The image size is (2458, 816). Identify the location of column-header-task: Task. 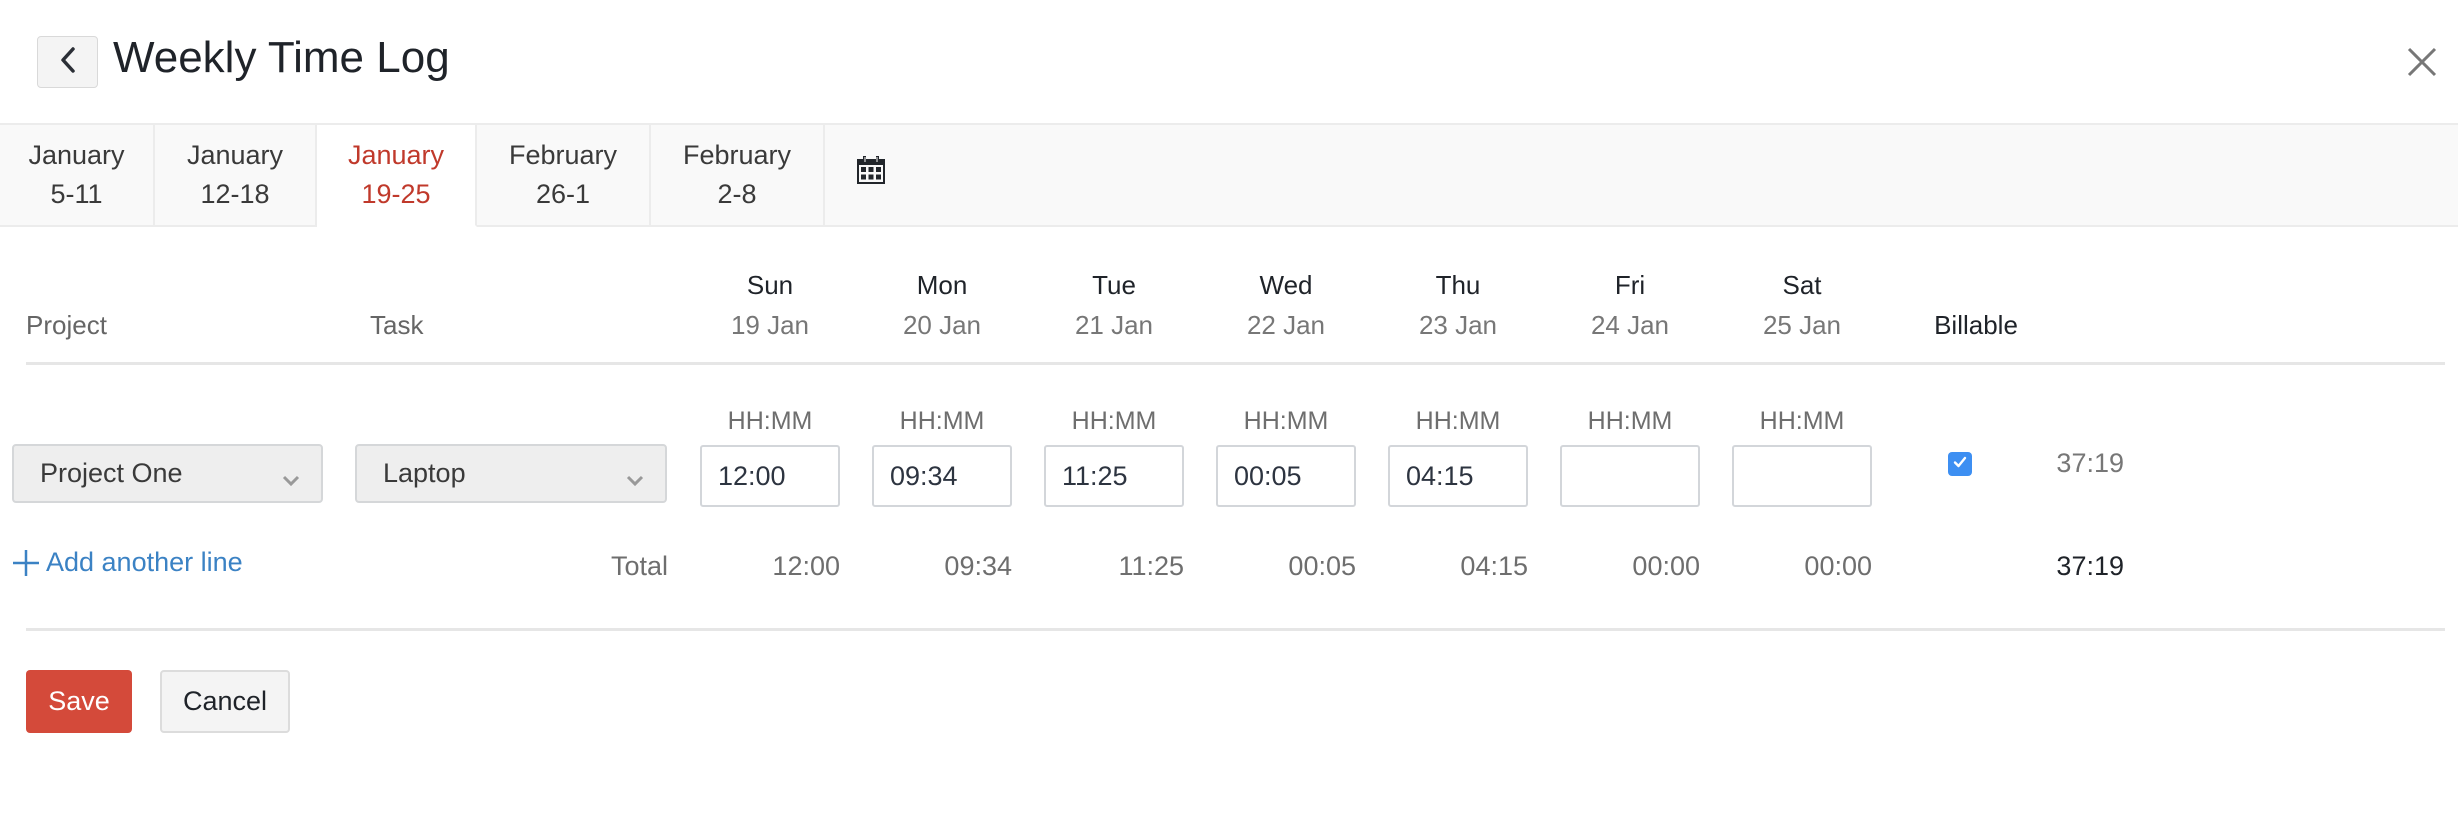
(397, 325).